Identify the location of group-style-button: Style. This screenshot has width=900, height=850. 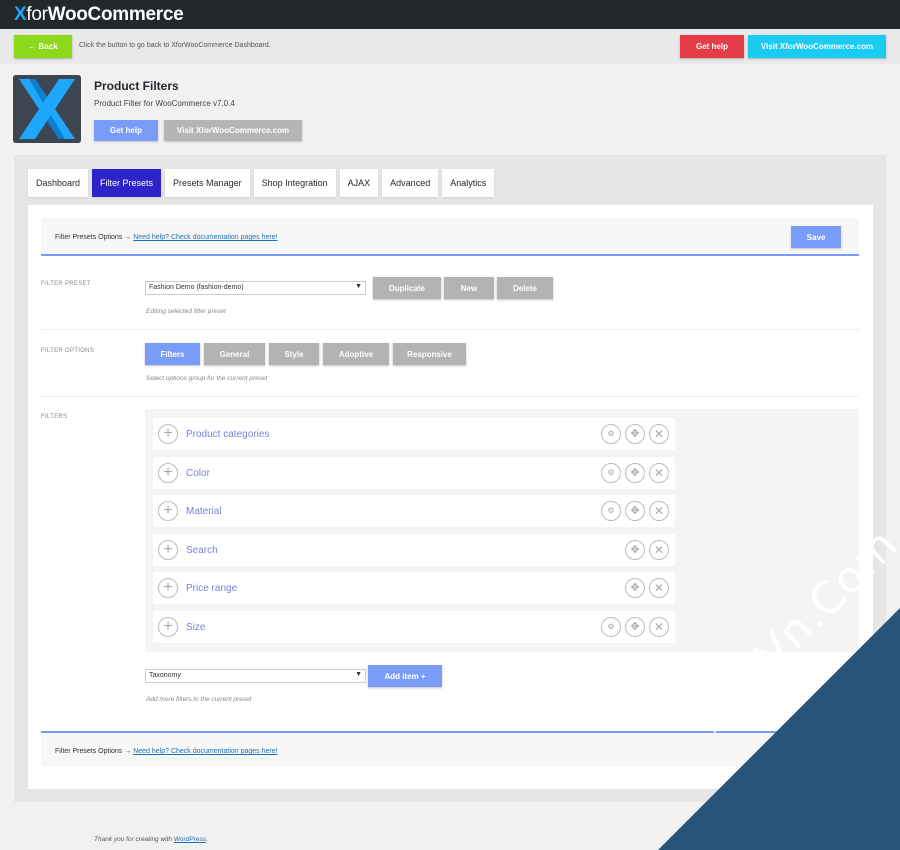
(294, 354).